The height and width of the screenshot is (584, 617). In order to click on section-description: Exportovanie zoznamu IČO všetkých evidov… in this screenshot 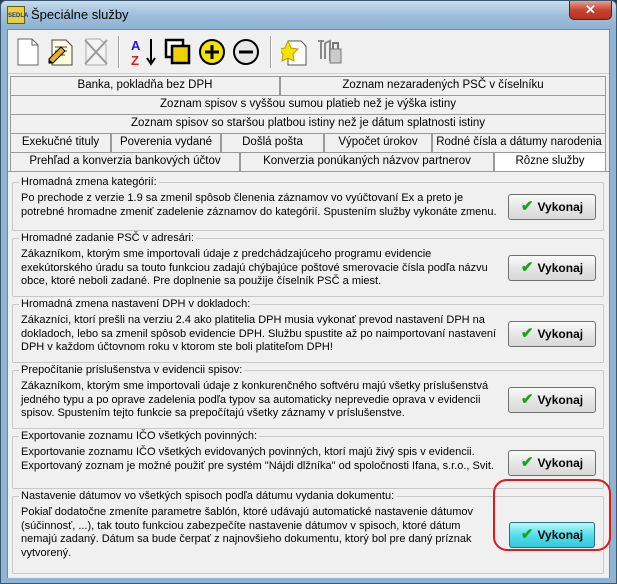, I will do `click(257, 459)`.